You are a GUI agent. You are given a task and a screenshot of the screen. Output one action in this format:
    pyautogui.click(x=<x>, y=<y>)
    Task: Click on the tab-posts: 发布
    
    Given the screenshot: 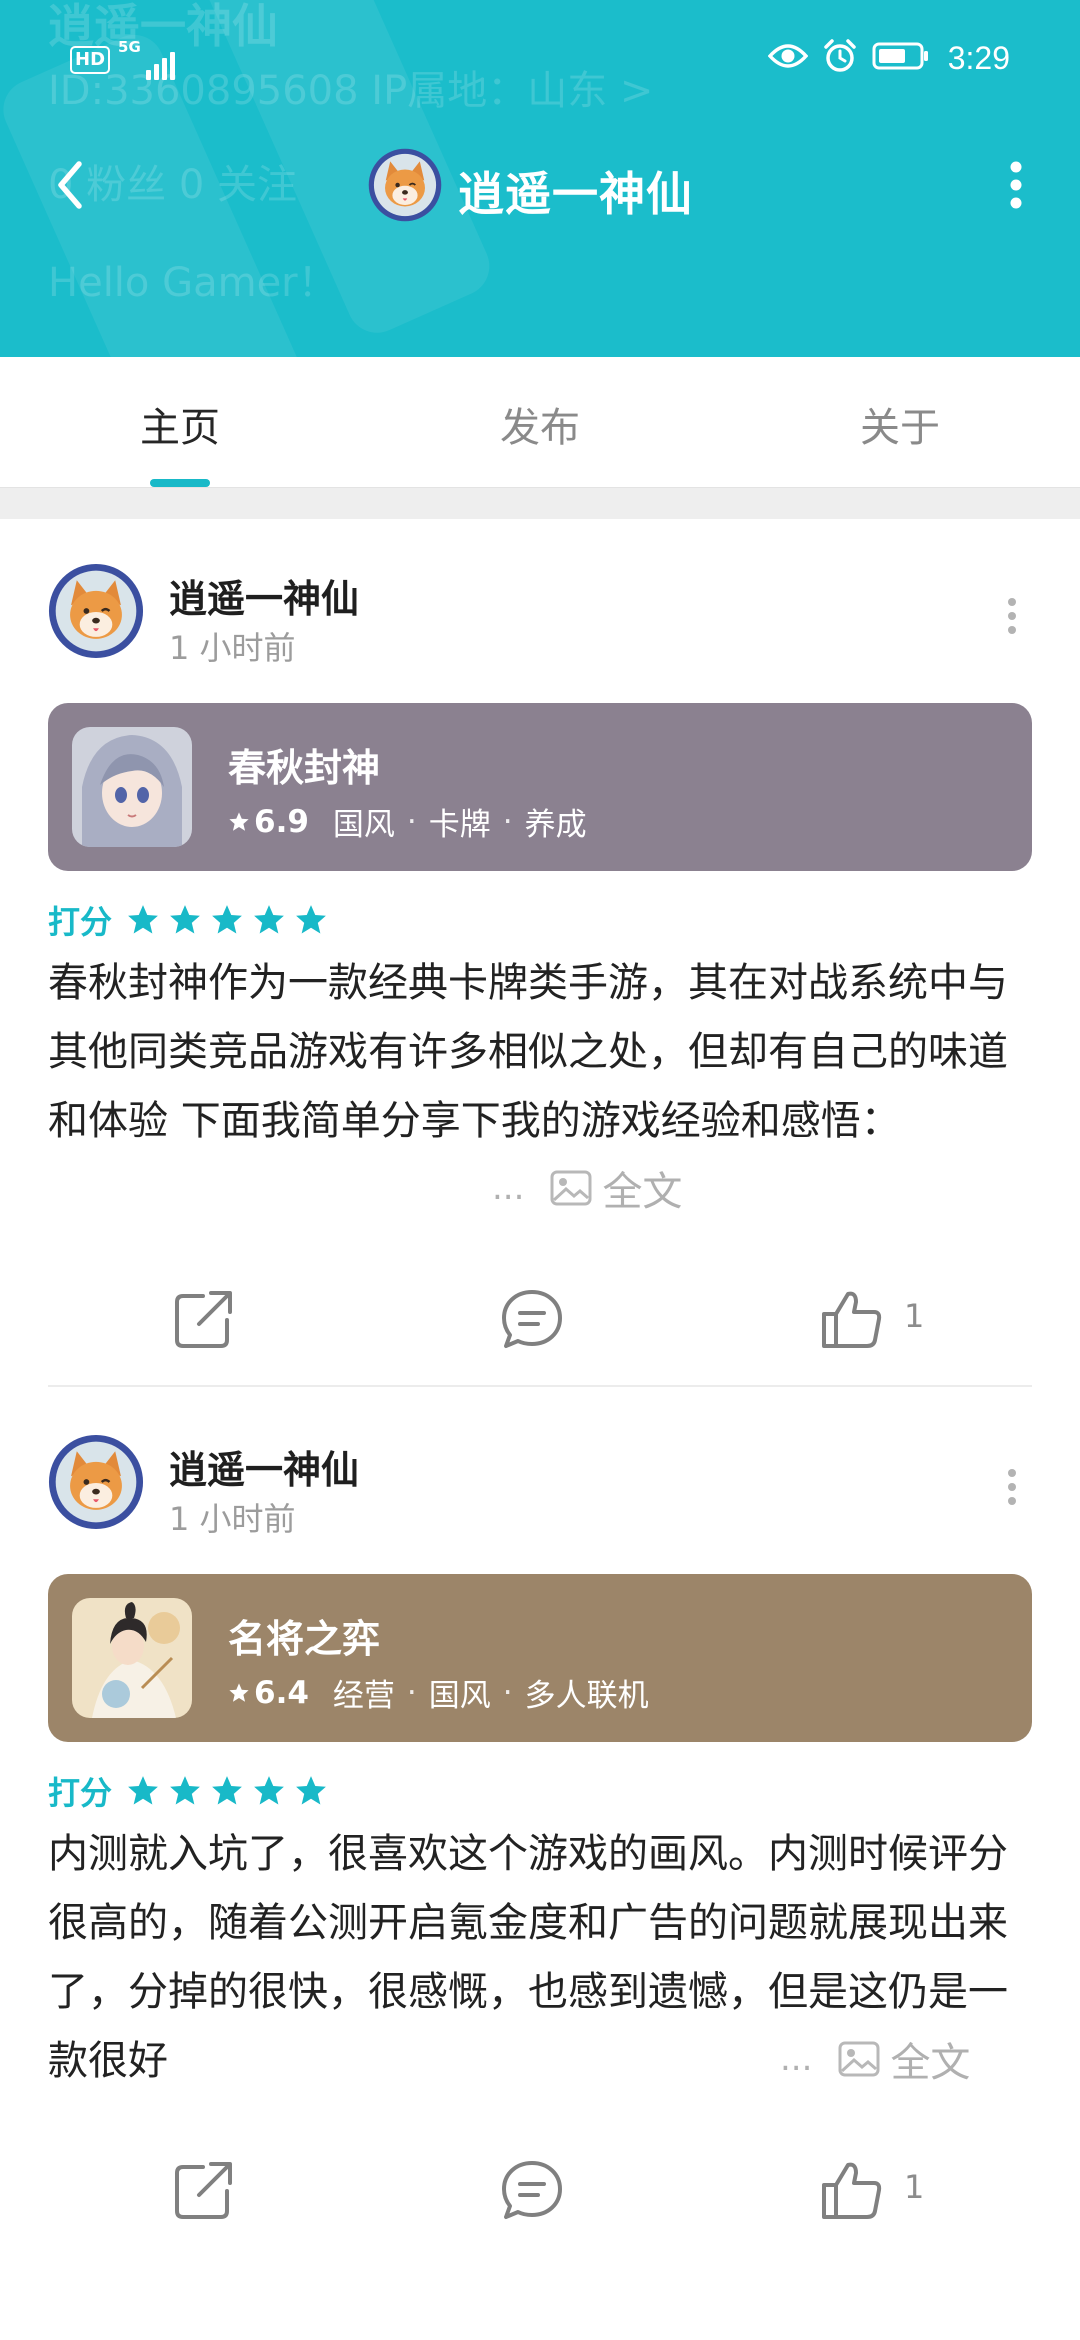 What is the action you would take?
    pyautogui.click(x=540, y=424)
    